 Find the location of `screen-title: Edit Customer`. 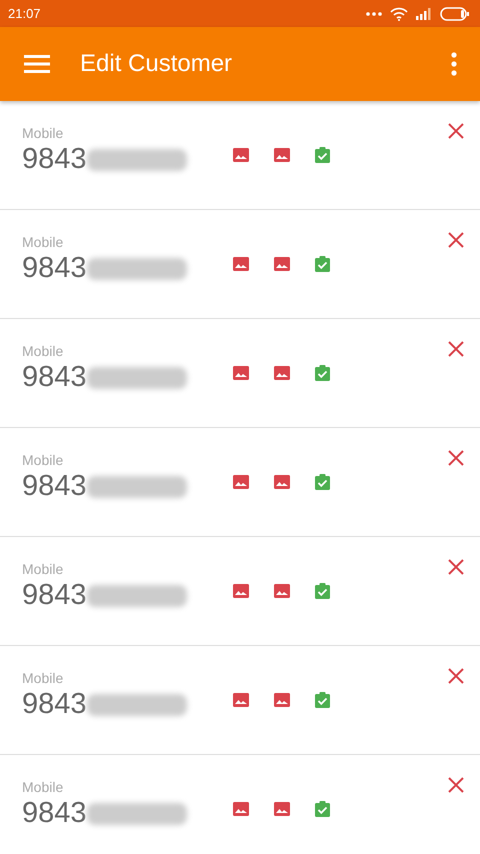

screen-title: Edit Customer is located at coordinates (157, 64).